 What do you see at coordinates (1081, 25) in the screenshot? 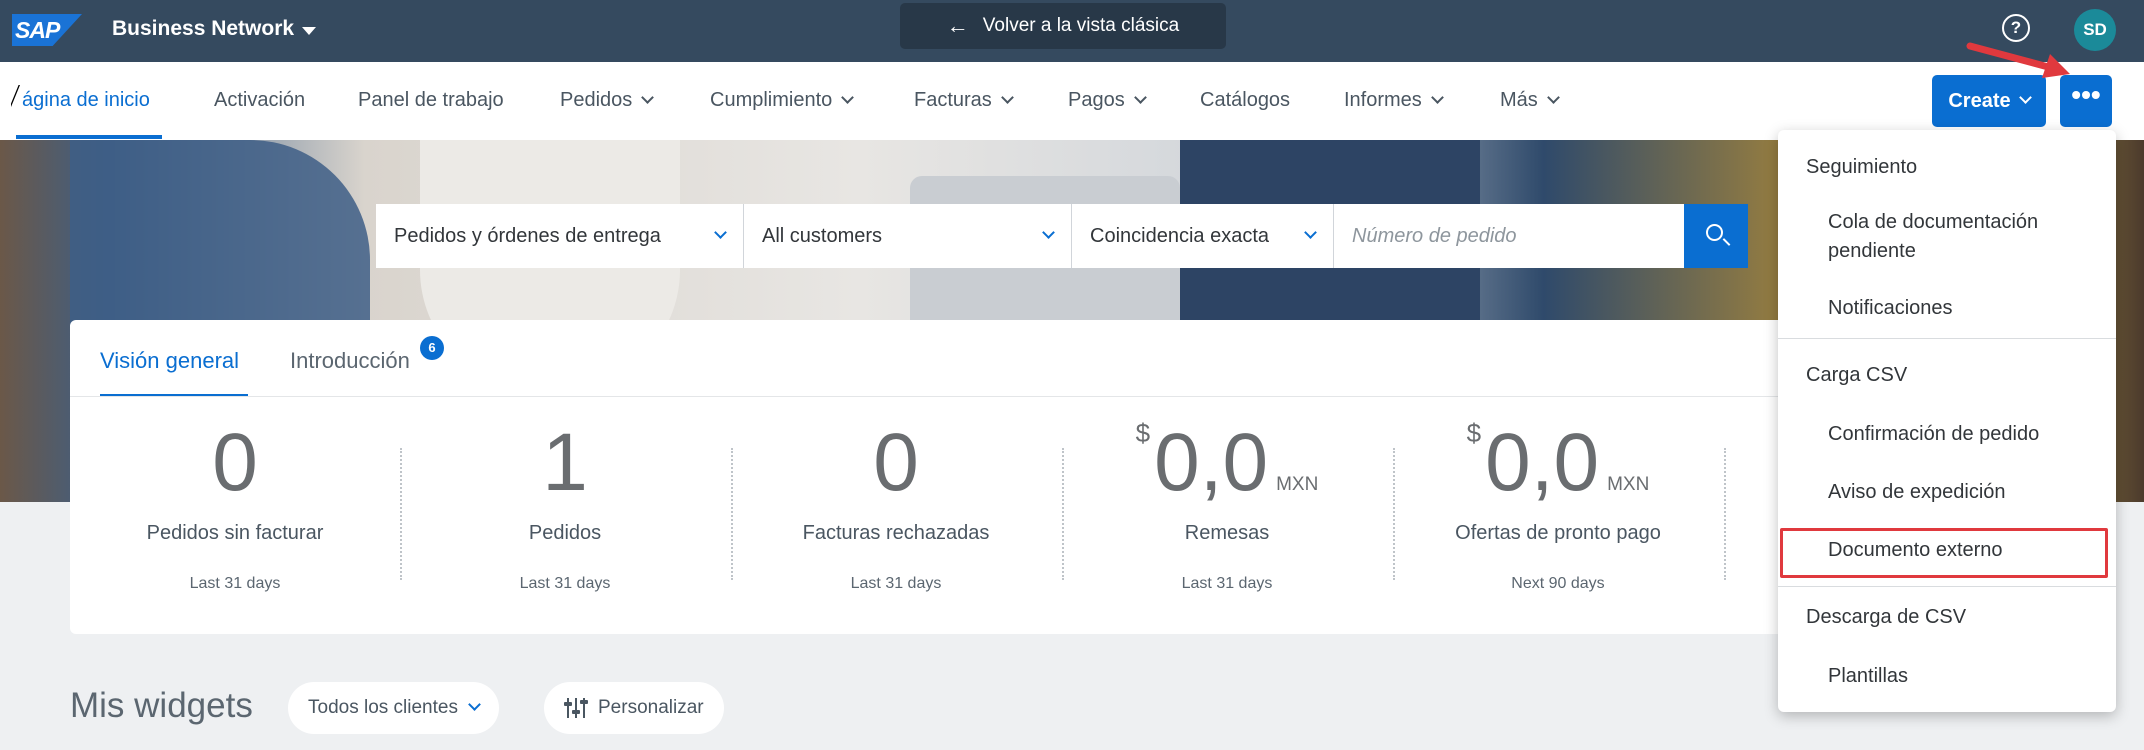
I see `classic-view-label: Volver a la vista clásica` at bounding box center [1081, 25].